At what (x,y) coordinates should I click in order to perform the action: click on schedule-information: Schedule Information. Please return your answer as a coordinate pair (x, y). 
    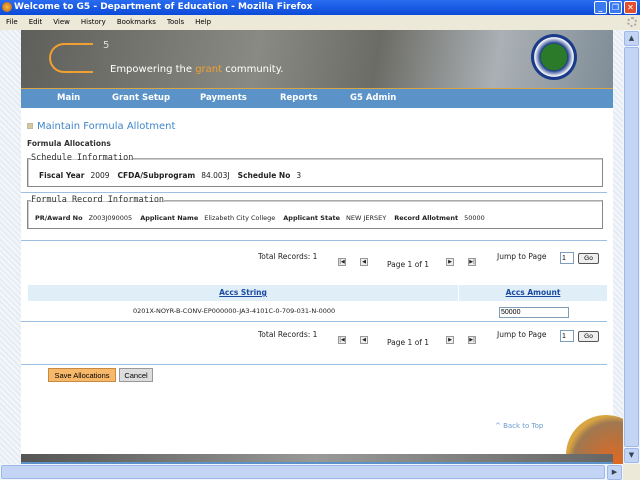
    Looking at the image, I should click on (315, 170).